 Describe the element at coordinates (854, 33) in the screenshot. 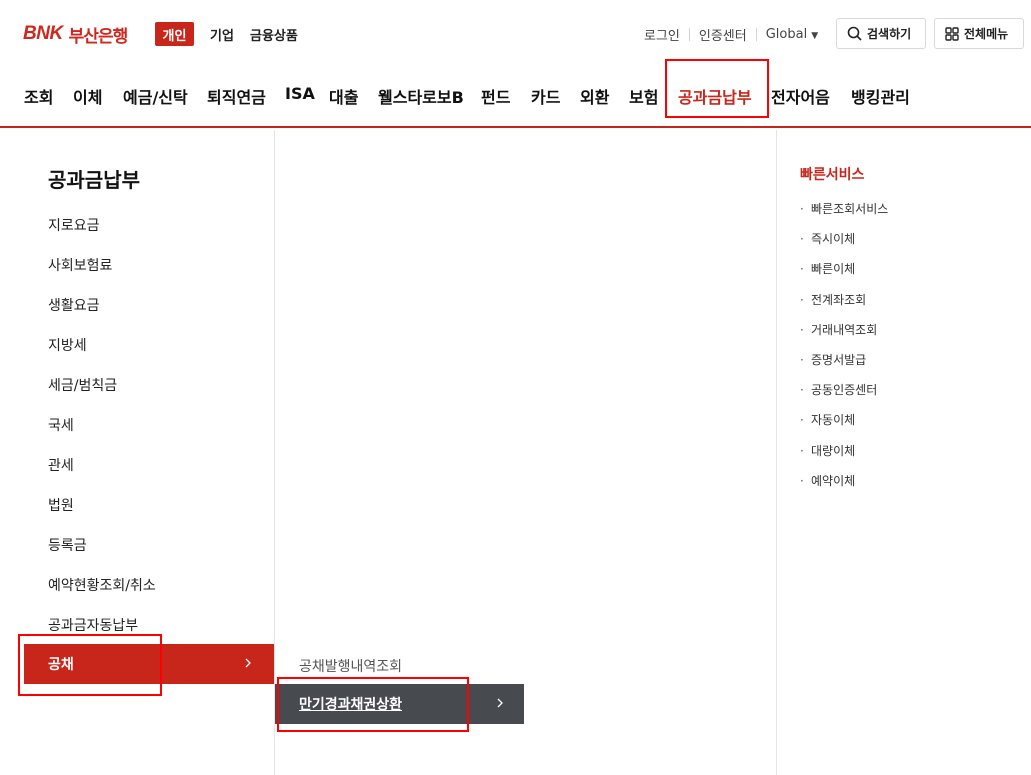

I see `search-icon` at that location.